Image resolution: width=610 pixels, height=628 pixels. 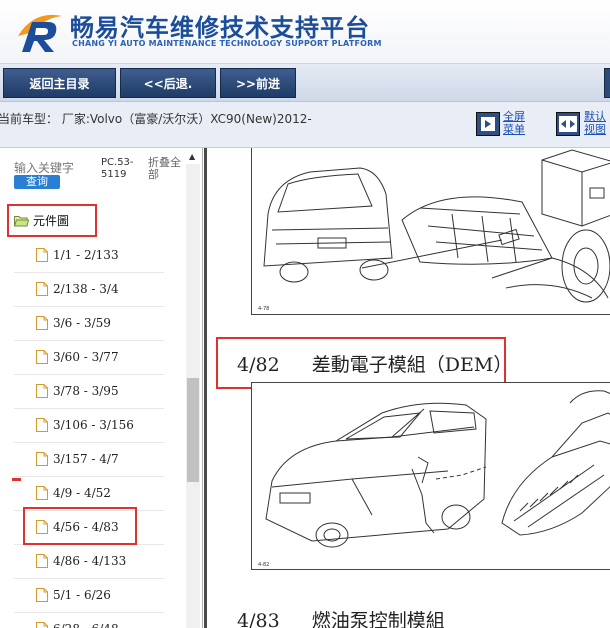 I want to click on tree-item: 3/157 - 4/7, so click(x=77, y=459).